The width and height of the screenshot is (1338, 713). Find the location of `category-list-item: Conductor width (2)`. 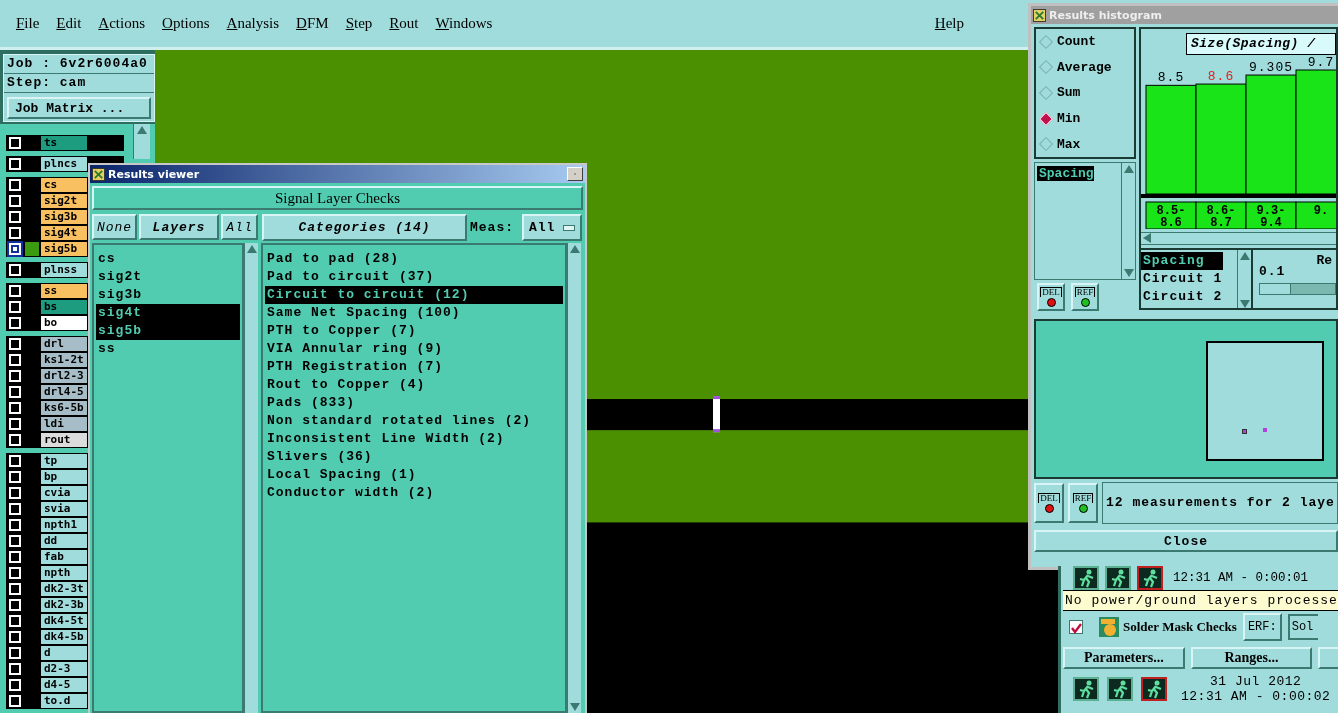

category-list-item: Conductor width (2) is located at coordinates (414, 493).